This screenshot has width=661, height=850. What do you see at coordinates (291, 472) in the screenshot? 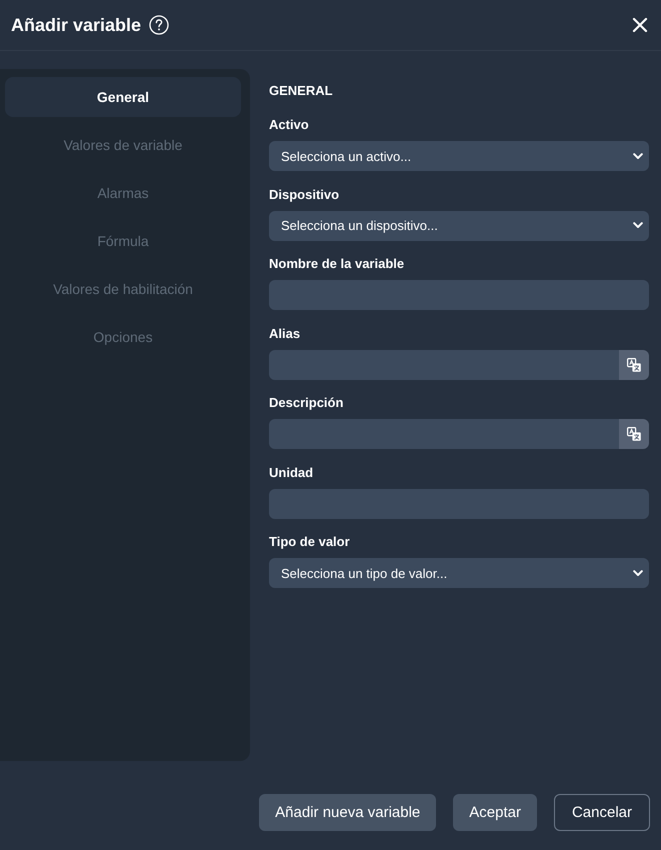
I see `field-label: Unidad` at bounding box center [291, 472].